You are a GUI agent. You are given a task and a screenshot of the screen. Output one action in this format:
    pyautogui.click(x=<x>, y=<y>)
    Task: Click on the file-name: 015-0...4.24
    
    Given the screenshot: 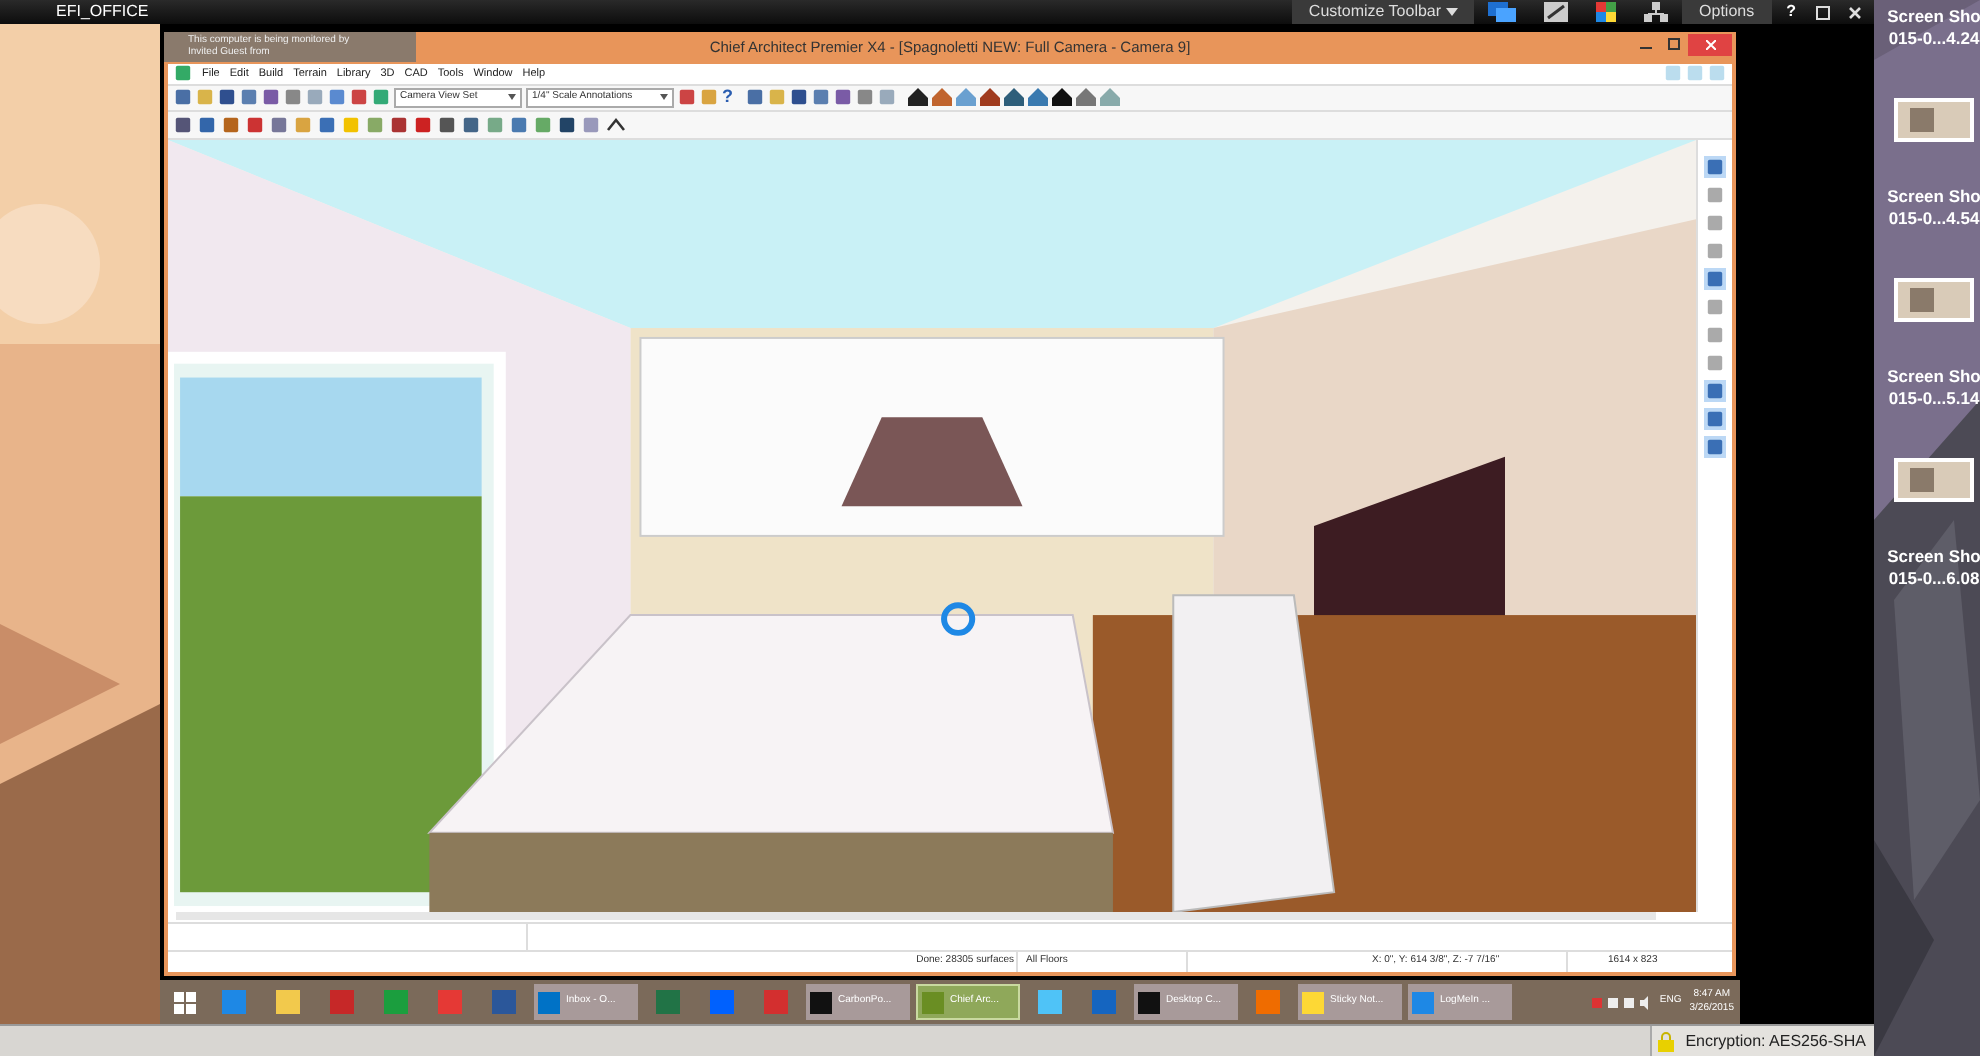 What is the action you would take?
    pyautogui.click(x=1934, y=39)
    